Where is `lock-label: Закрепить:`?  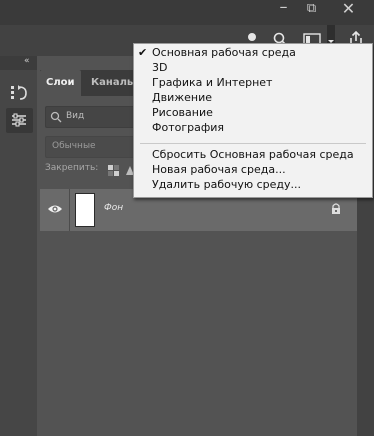 lock-label: Закрепить: is located at coordinates (72, 168).